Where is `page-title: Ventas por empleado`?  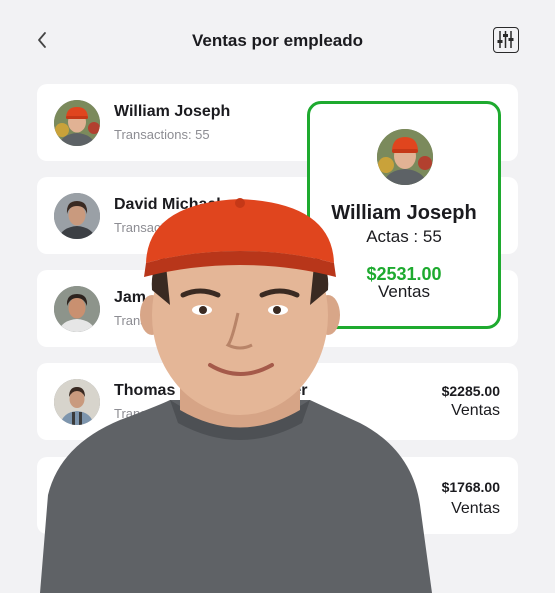
page-title: Ventas por empleado is located at coordinates (277, 40).